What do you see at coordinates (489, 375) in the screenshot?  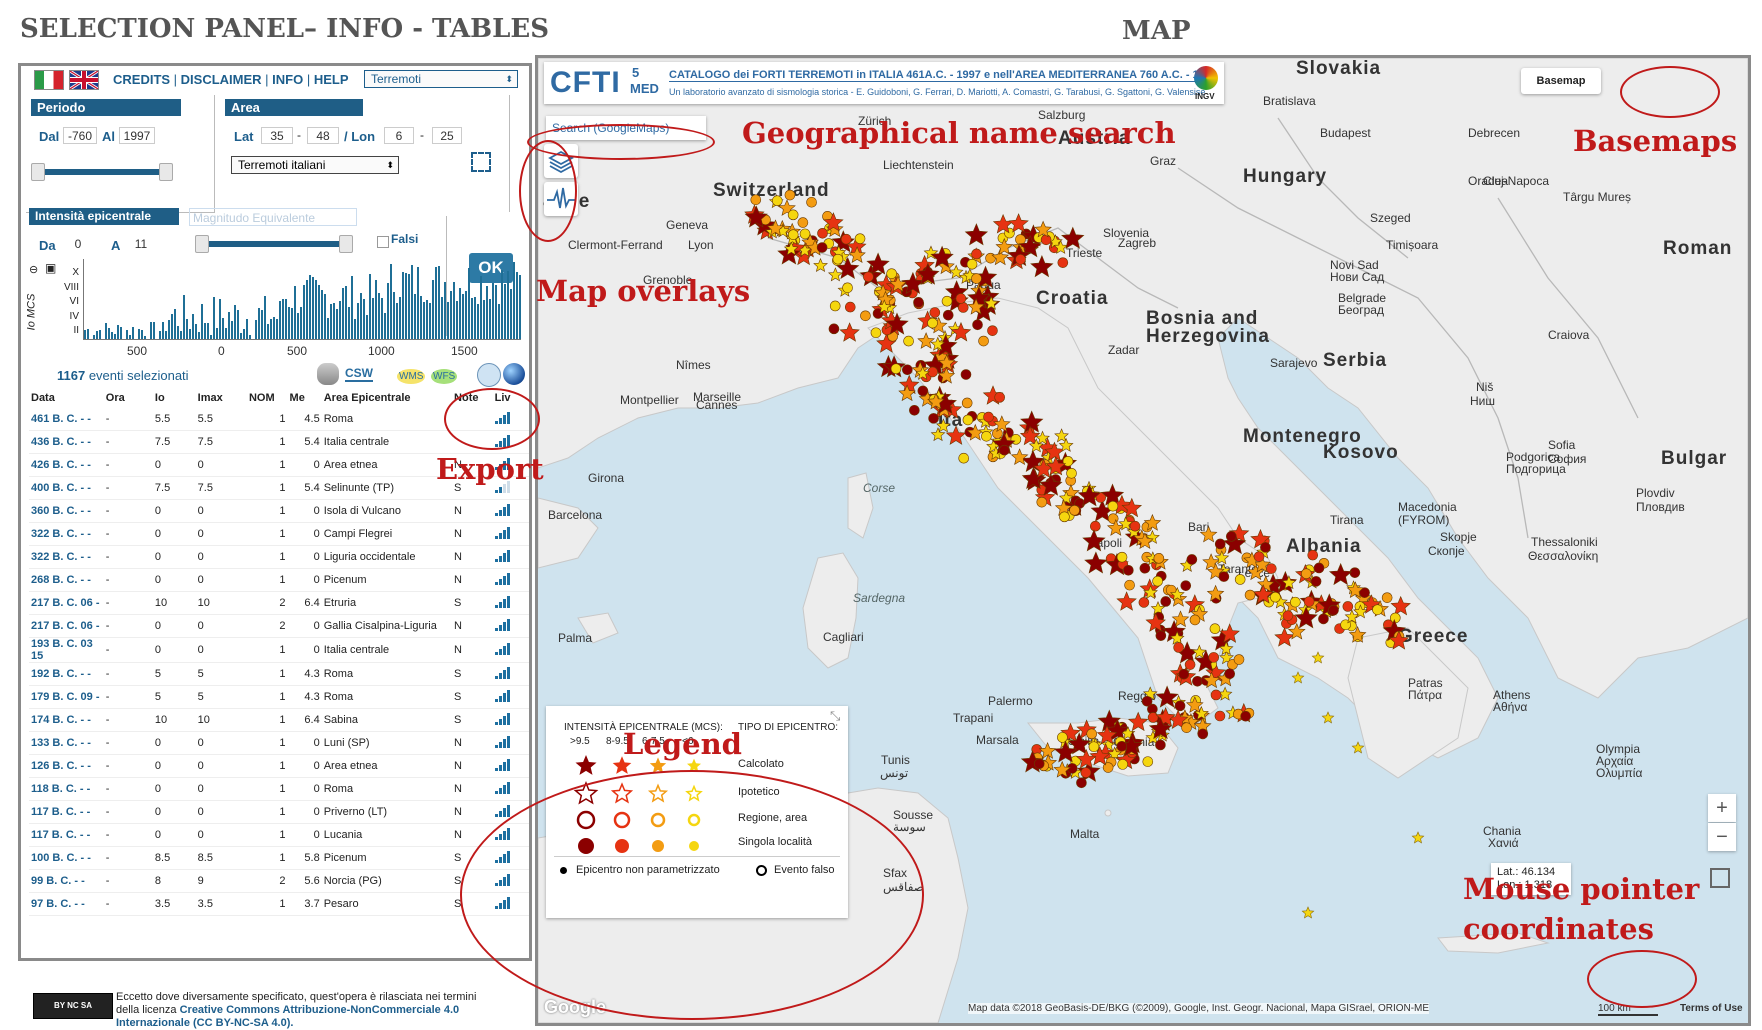 I see `excel-export-icon` at bounding box center [489, 375].